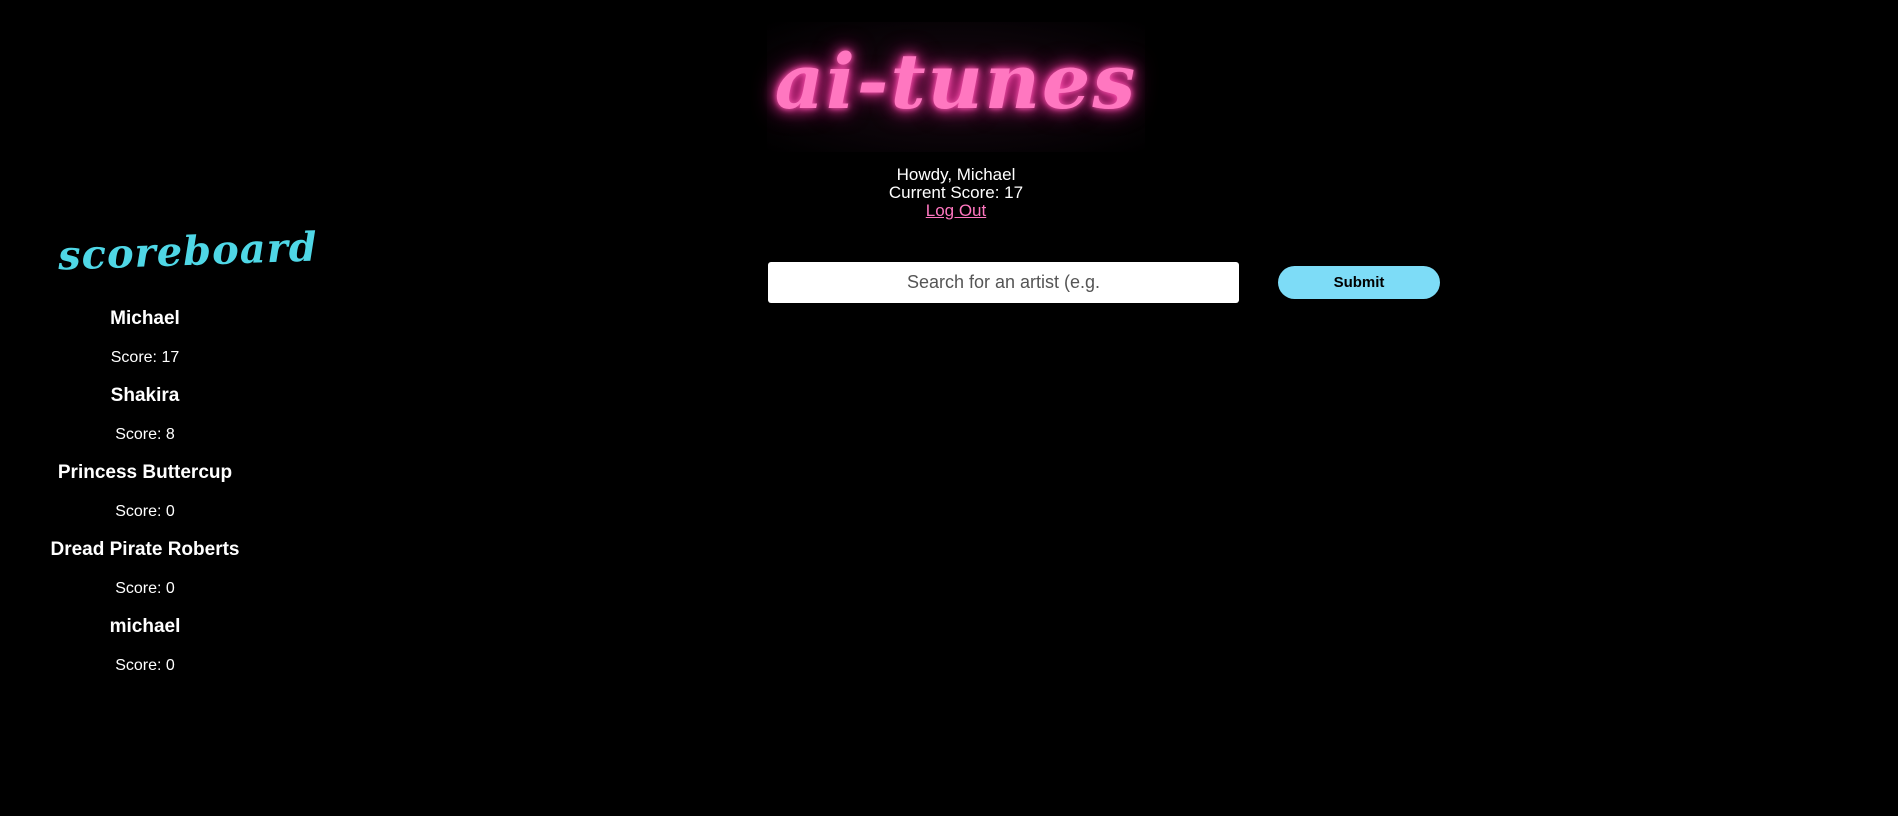 The width and height of the screenshot is (1898, 816). I want to click on current-score-text: Current Score: 17, so click(956, 192).